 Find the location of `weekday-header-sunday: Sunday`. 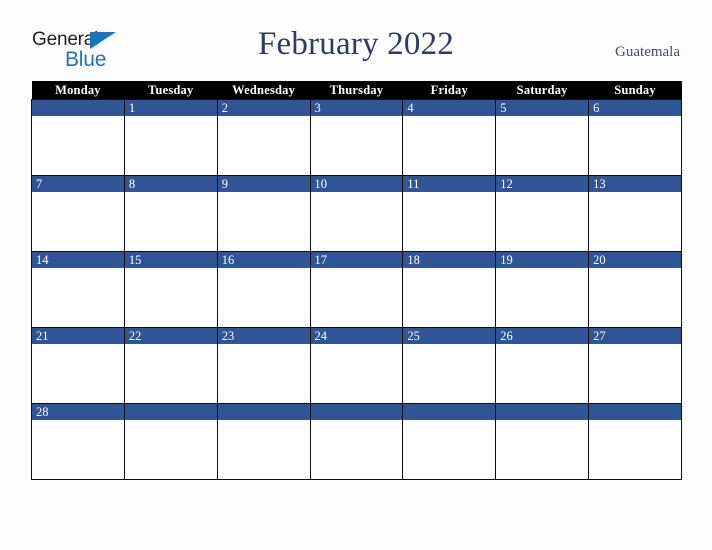

weekday-header-sunday: Sunday is located at coordinates (635, 90).